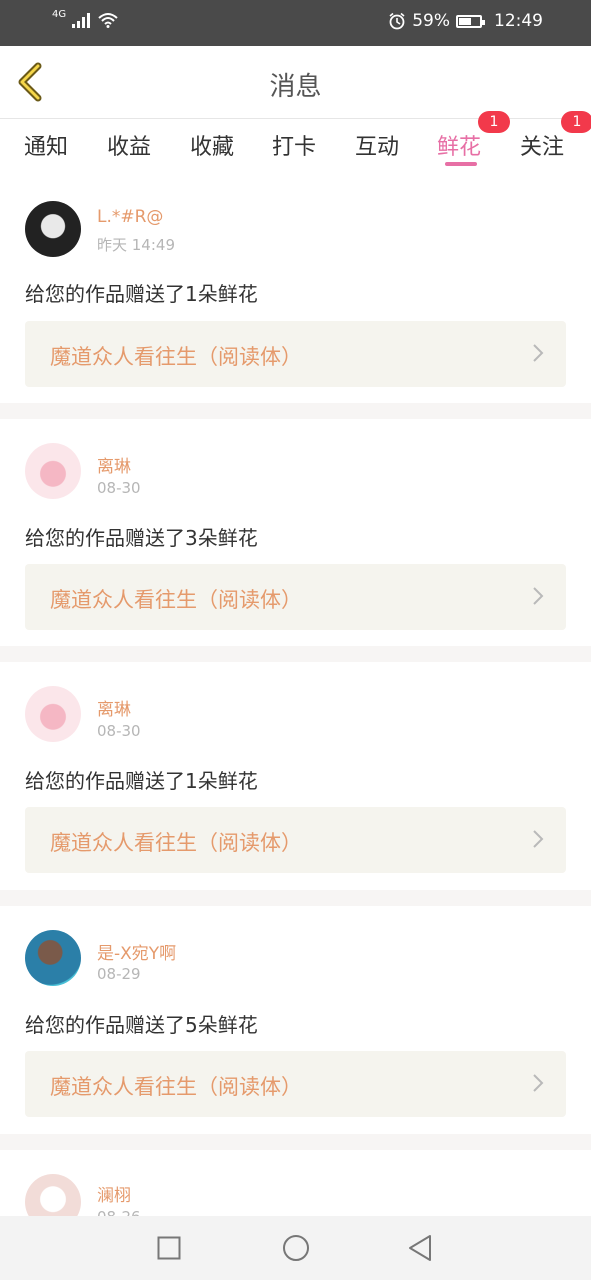 The height and width of the screenshot is (1280, 591). I want to click on system-nav-bar, so click(295, 1248).